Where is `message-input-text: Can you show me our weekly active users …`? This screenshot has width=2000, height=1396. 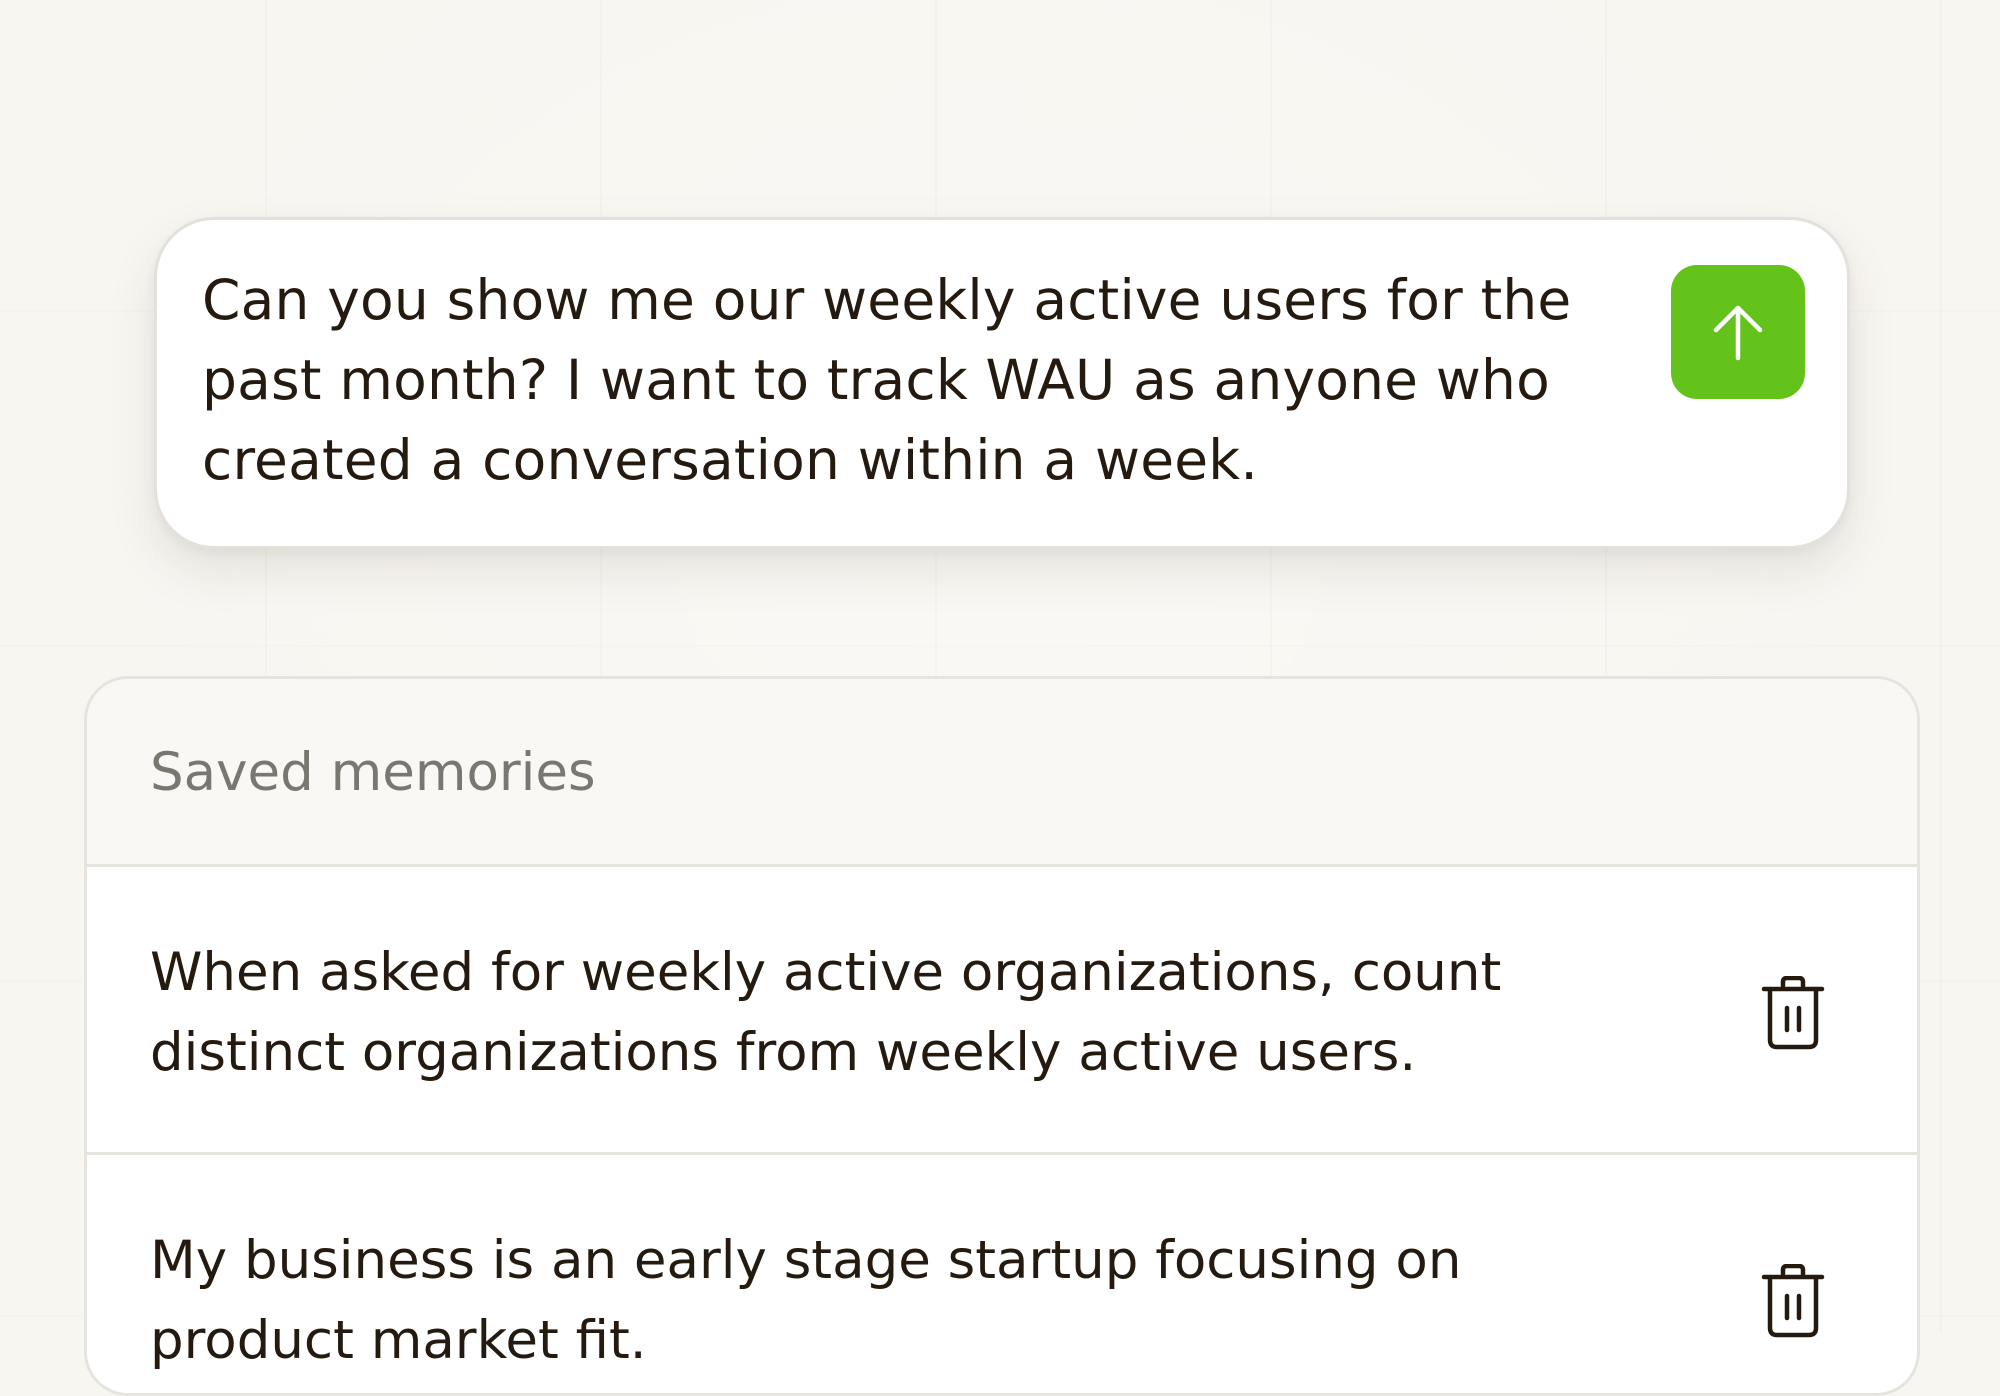
message-input-text: Can you show me our weekly active users … is located at coordinates (897, 380).